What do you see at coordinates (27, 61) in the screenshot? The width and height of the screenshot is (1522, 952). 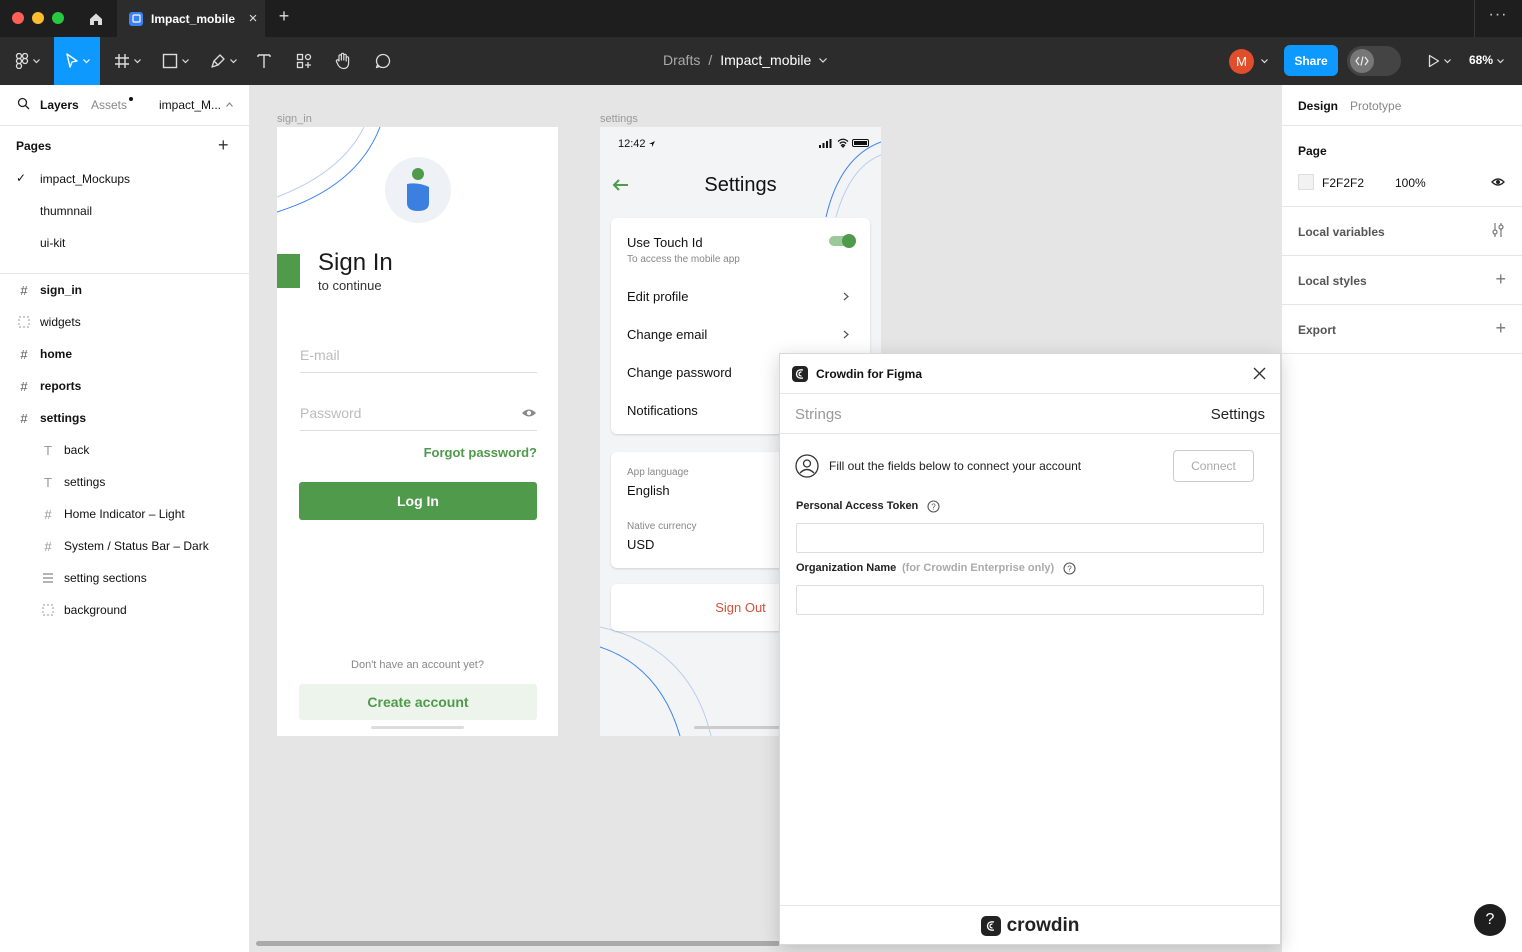 I see `main-menu-button` at bounding box center [27, 61].